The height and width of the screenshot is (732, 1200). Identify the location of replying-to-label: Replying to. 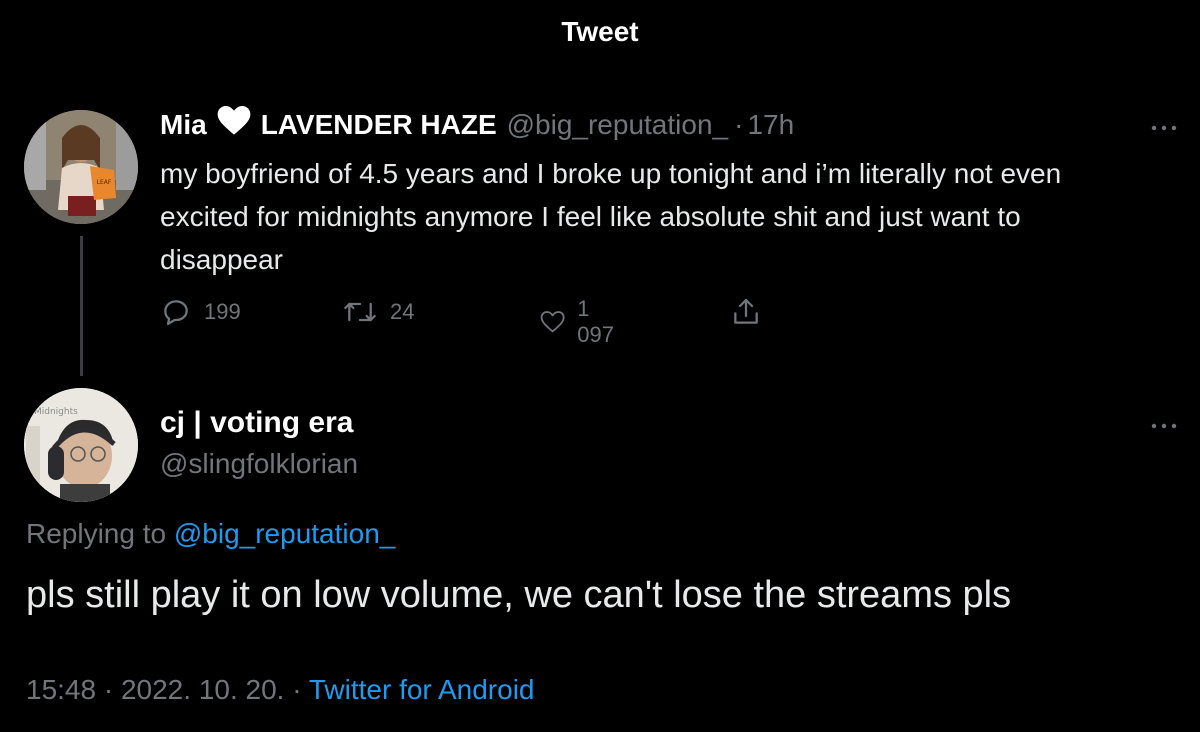
(96, 533).